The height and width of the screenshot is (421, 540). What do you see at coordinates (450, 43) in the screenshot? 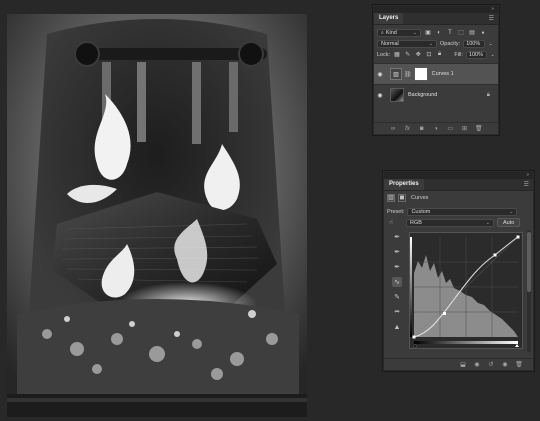
I see `opacity-label: Opacity:` at bounding box center [450, 43].